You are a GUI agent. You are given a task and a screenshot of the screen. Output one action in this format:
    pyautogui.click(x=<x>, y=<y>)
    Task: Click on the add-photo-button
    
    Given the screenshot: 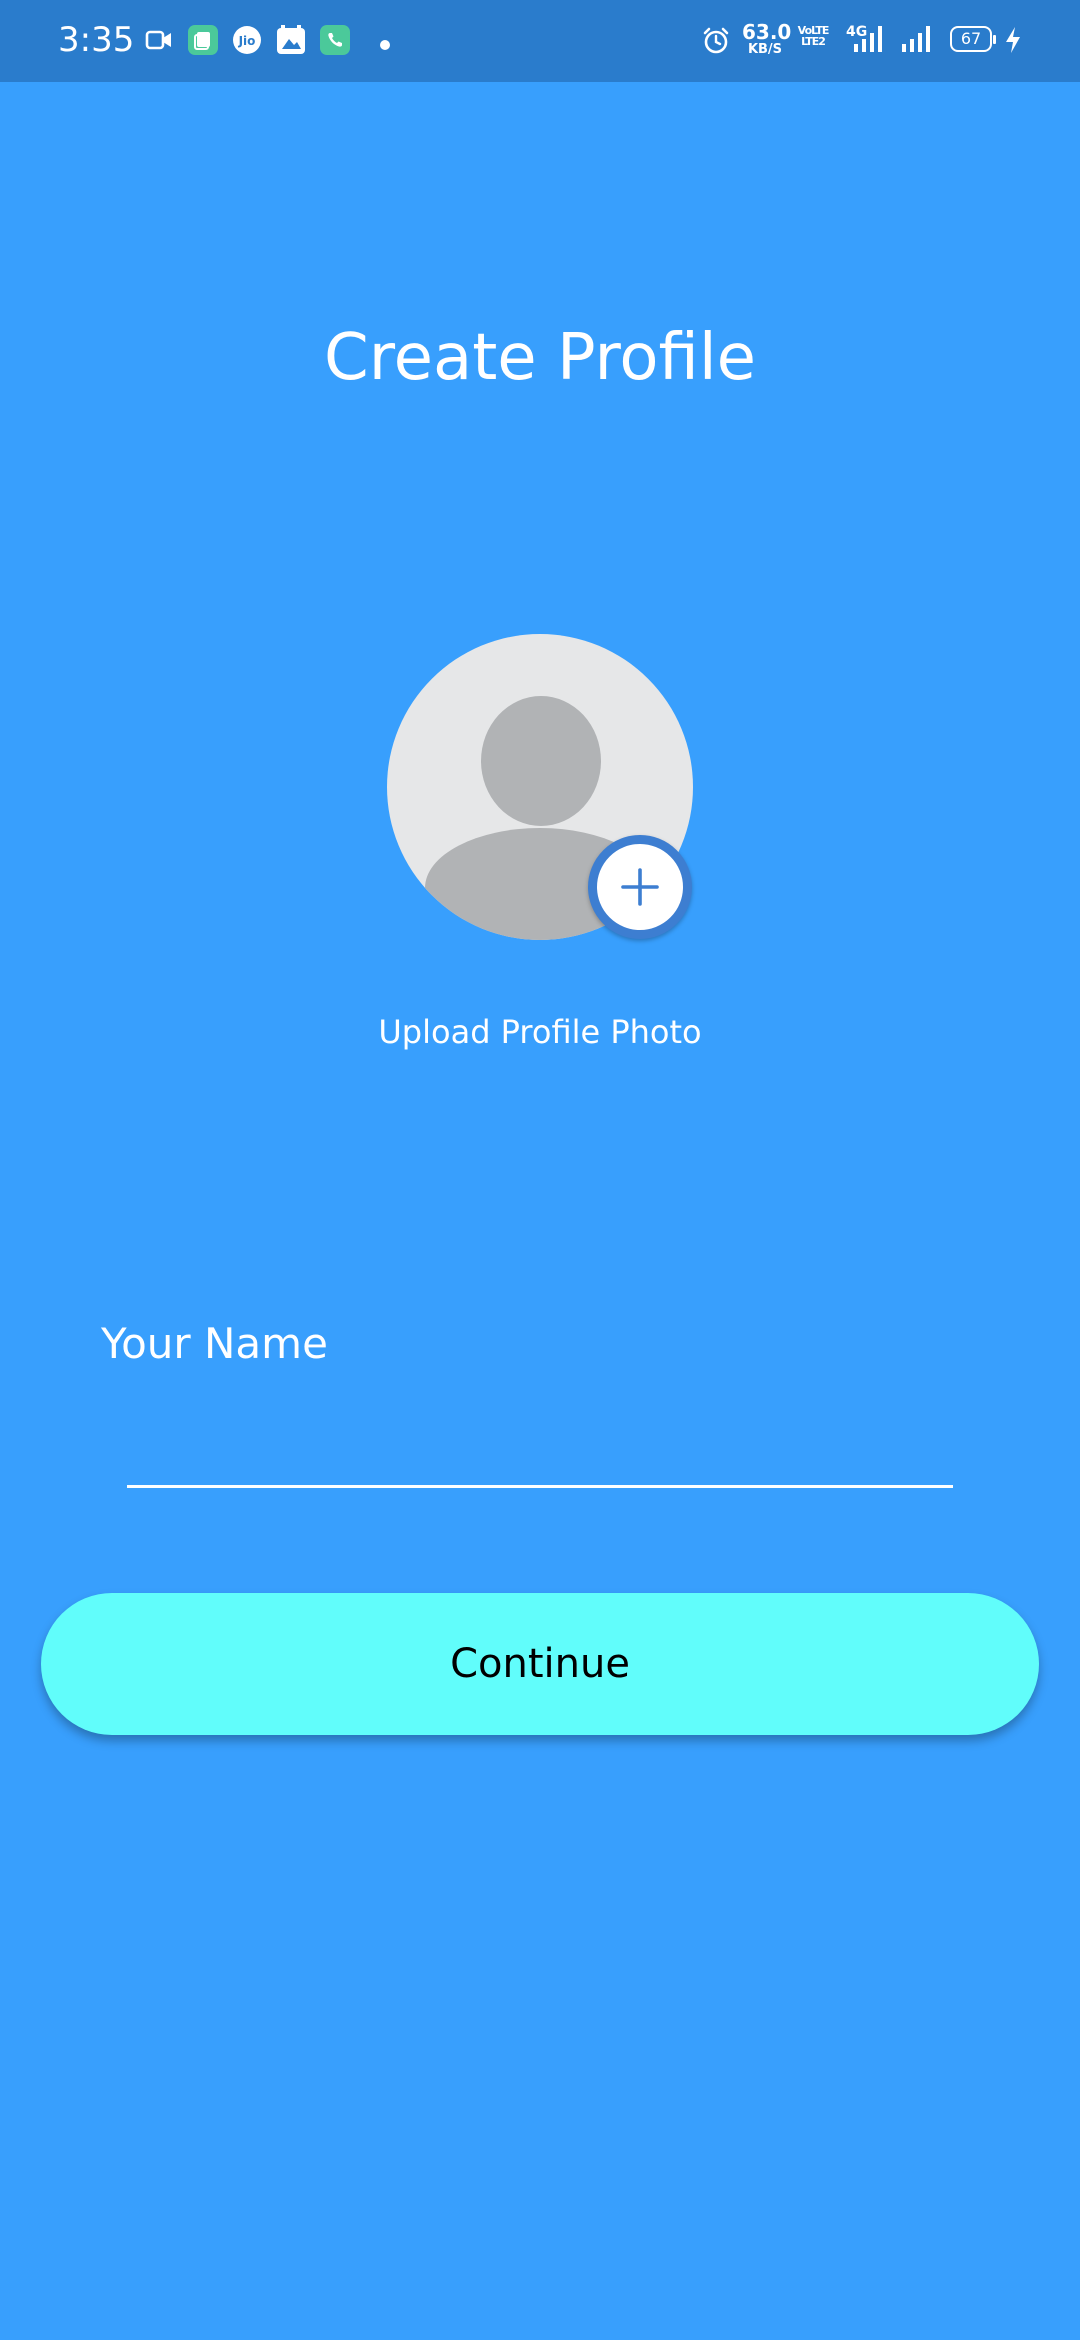 What is the action you would take?
    pyautogui.click(x=640, y=887)
    